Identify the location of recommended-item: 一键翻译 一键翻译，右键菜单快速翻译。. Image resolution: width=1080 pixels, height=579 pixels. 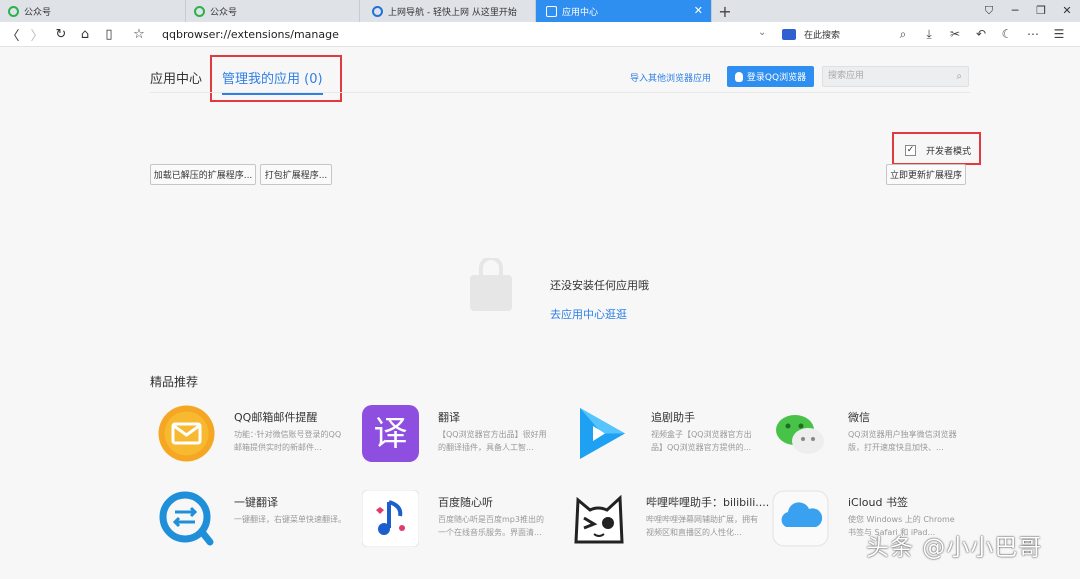
(258, 525).